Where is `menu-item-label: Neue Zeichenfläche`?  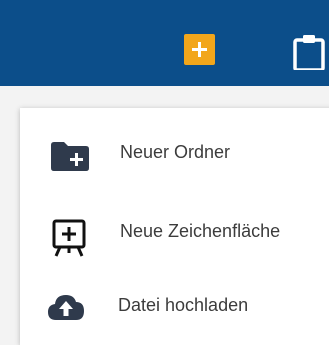 menu-item-label: Neue Zeichenfläche is located at coordinates (200, 231).